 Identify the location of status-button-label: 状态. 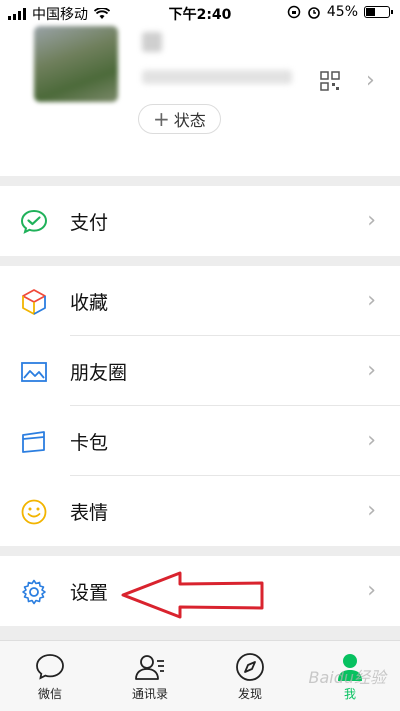
(189, 120).